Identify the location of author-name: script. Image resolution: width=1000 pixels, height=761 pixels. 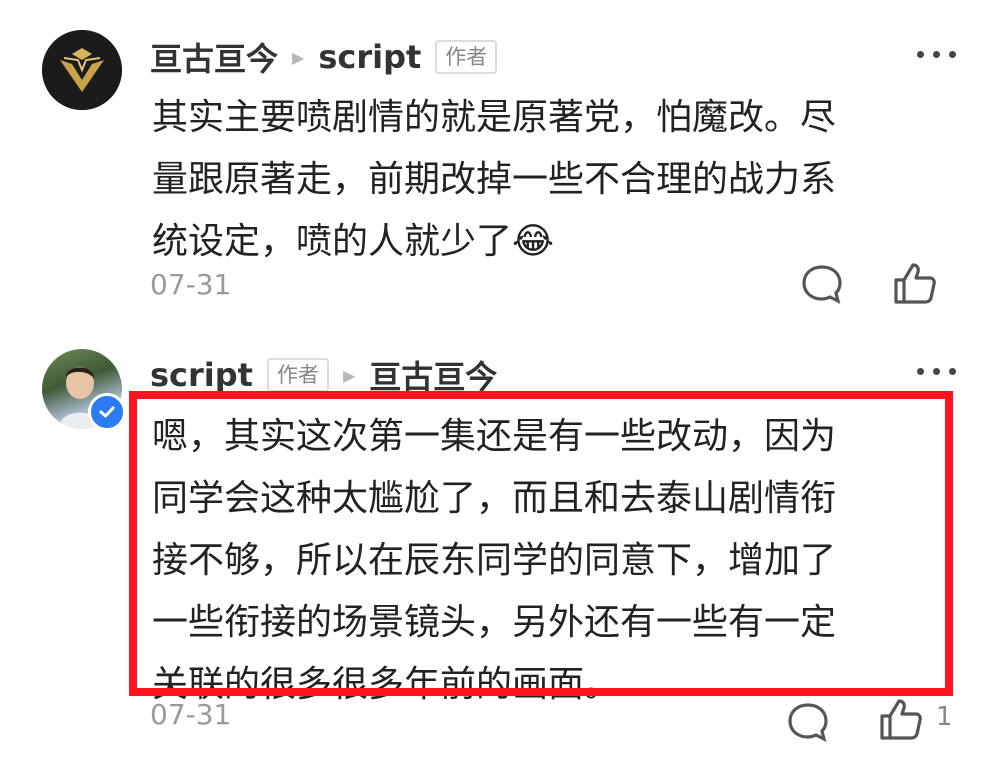
(201, 375).